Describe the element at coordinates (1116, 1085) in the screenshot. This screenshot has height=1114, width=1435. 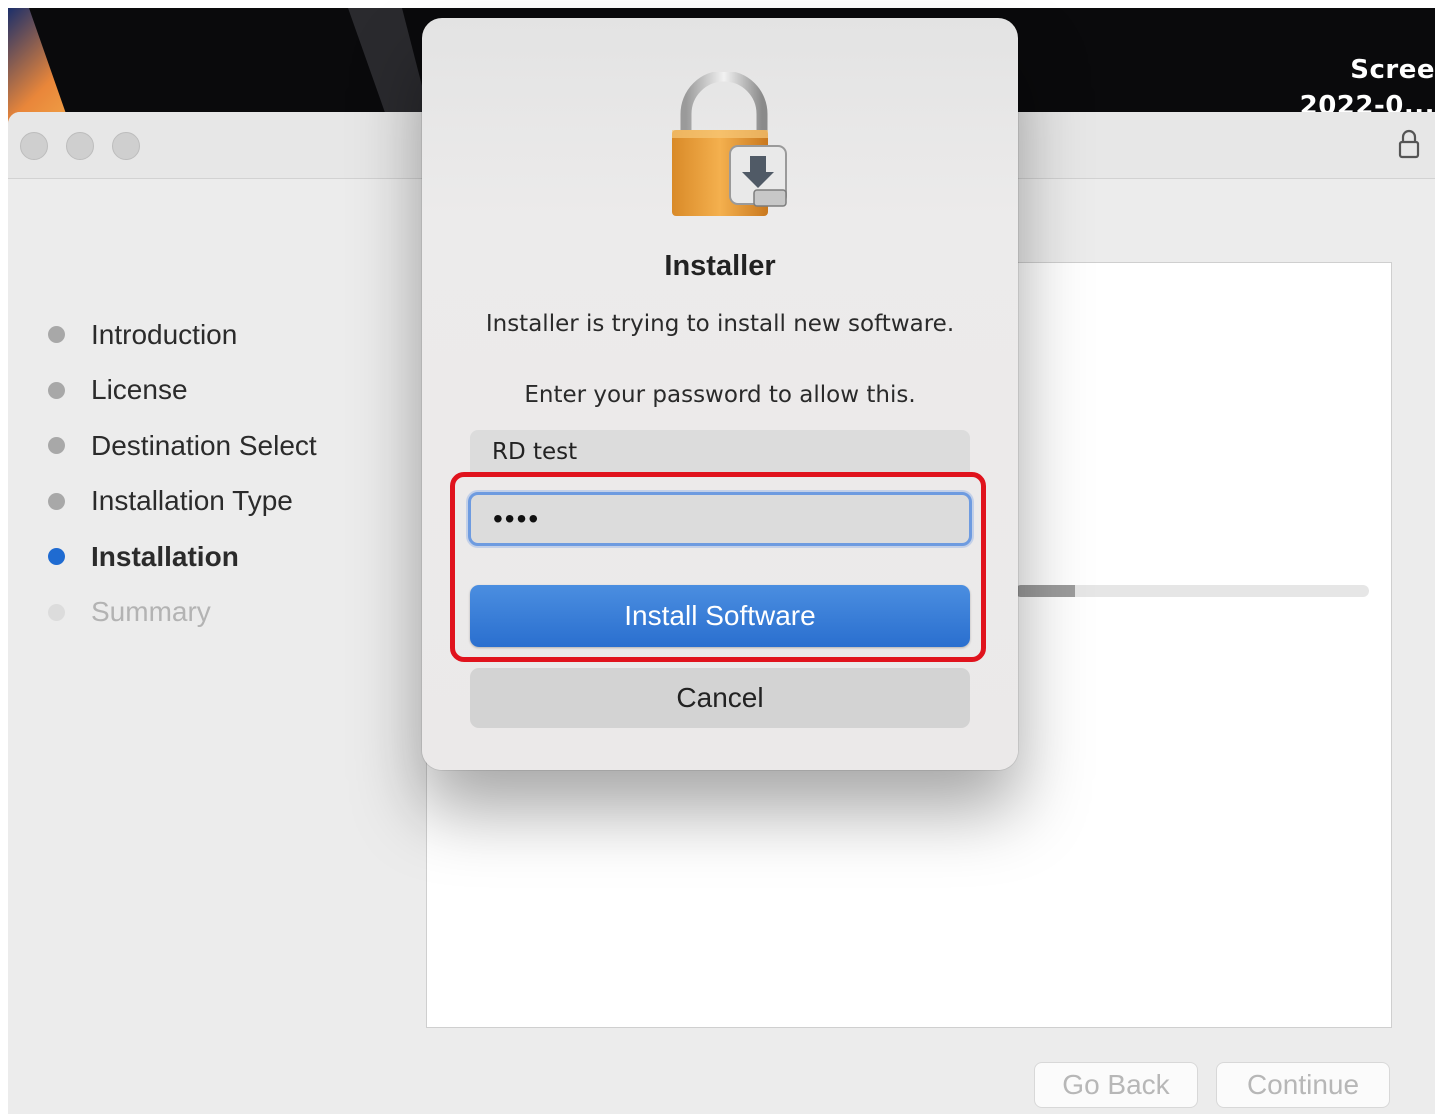
I see `go-back-button: Go Back` at that location.